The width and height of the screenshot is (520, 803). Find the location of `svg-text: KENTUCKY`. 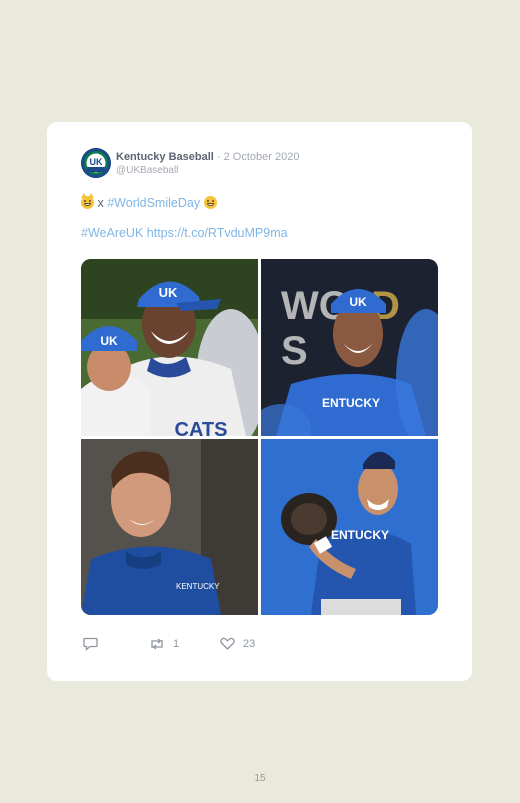

svg-text: KENTUCKY is located at coordinates (198, 586).